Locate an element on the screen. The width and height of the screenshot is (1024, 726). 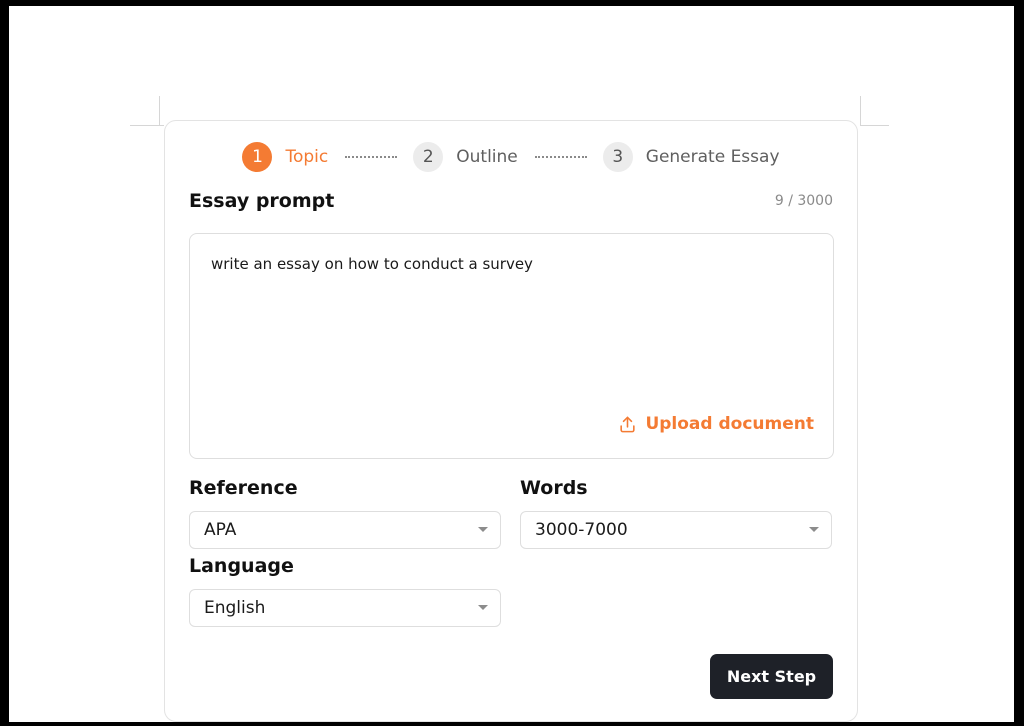
upload-icon is located at coordinates (628, 424).